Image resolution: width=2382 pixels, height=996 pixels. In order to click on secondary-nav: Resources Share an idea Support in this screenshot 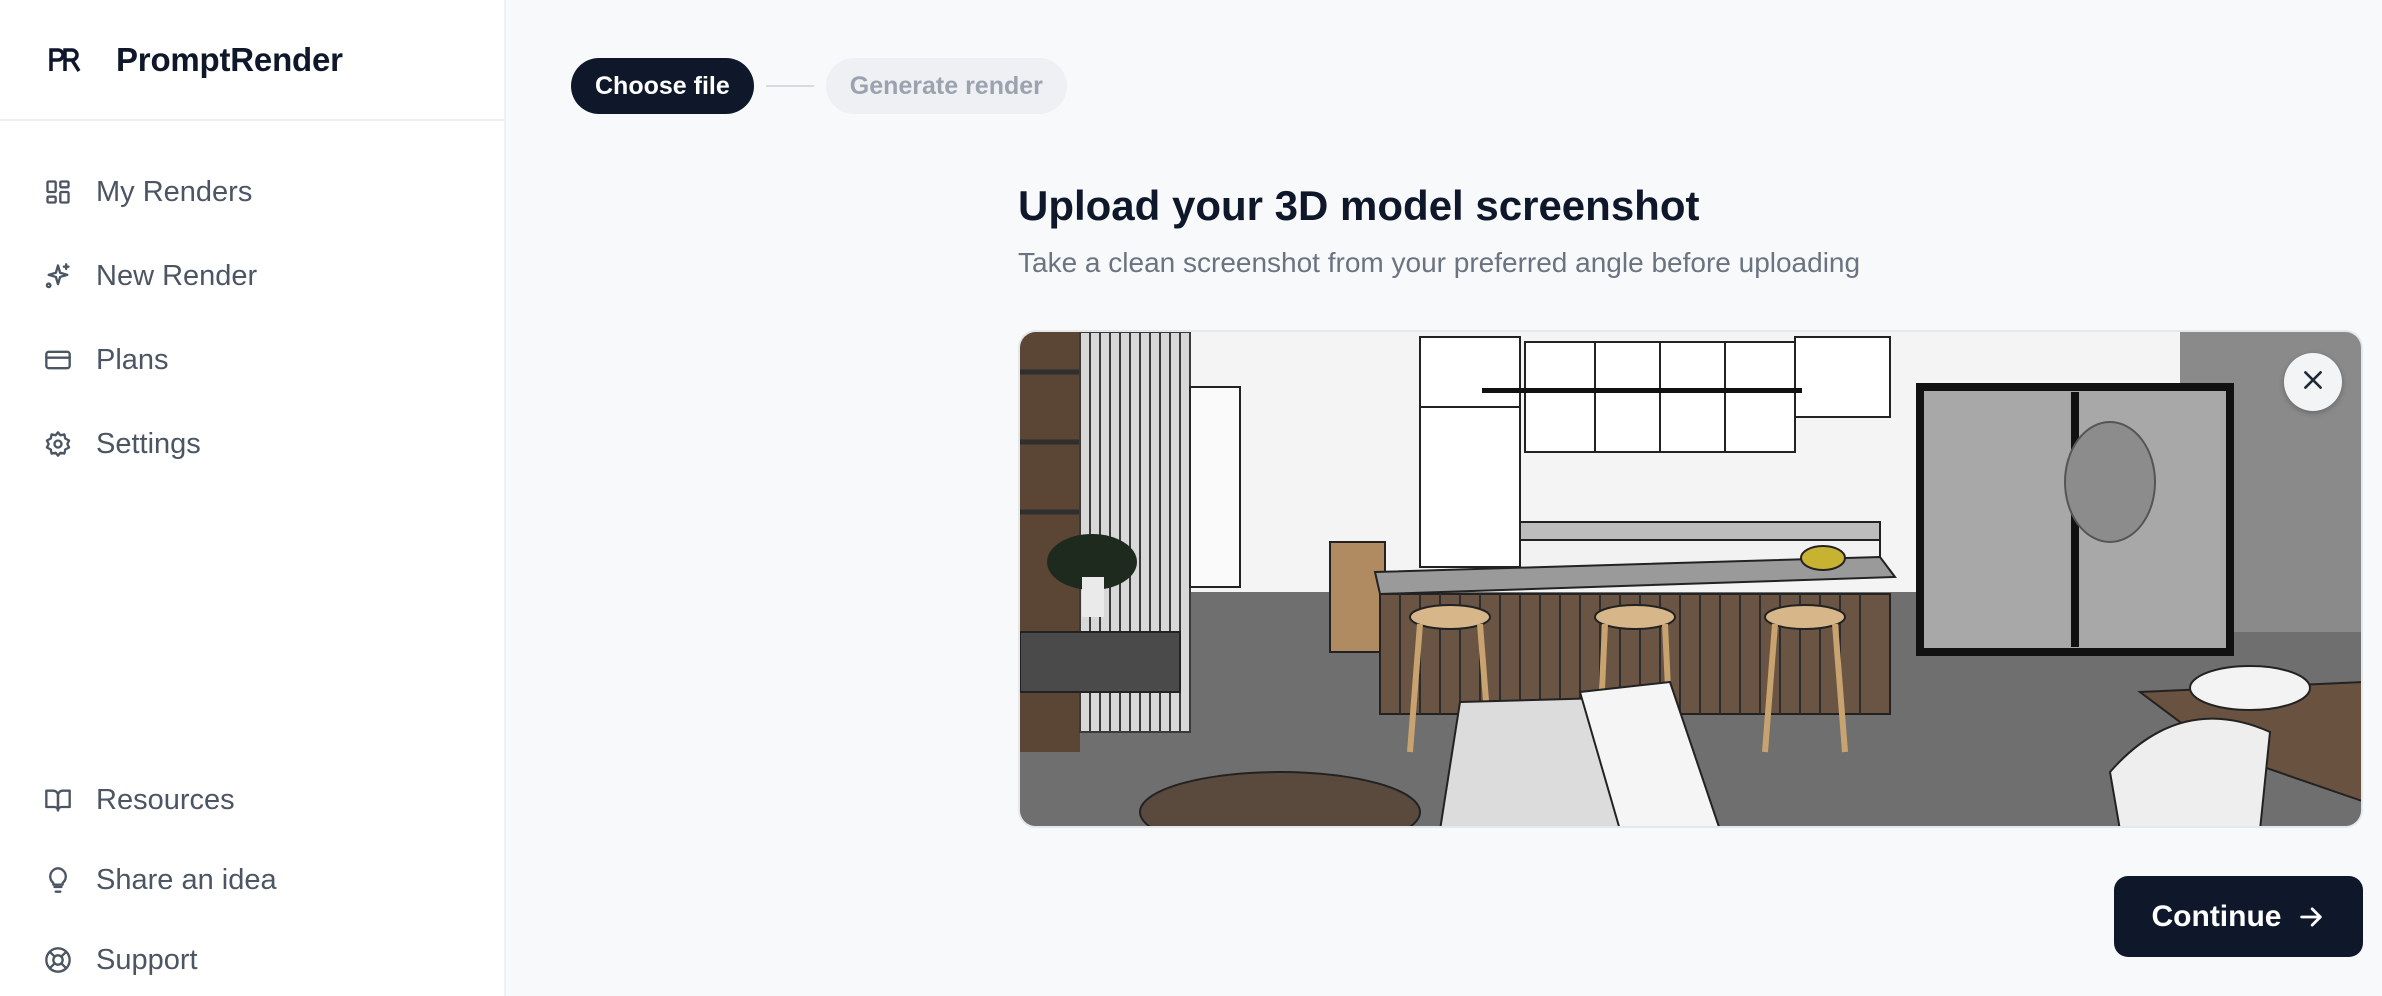, I will do `click(253, 878)`.